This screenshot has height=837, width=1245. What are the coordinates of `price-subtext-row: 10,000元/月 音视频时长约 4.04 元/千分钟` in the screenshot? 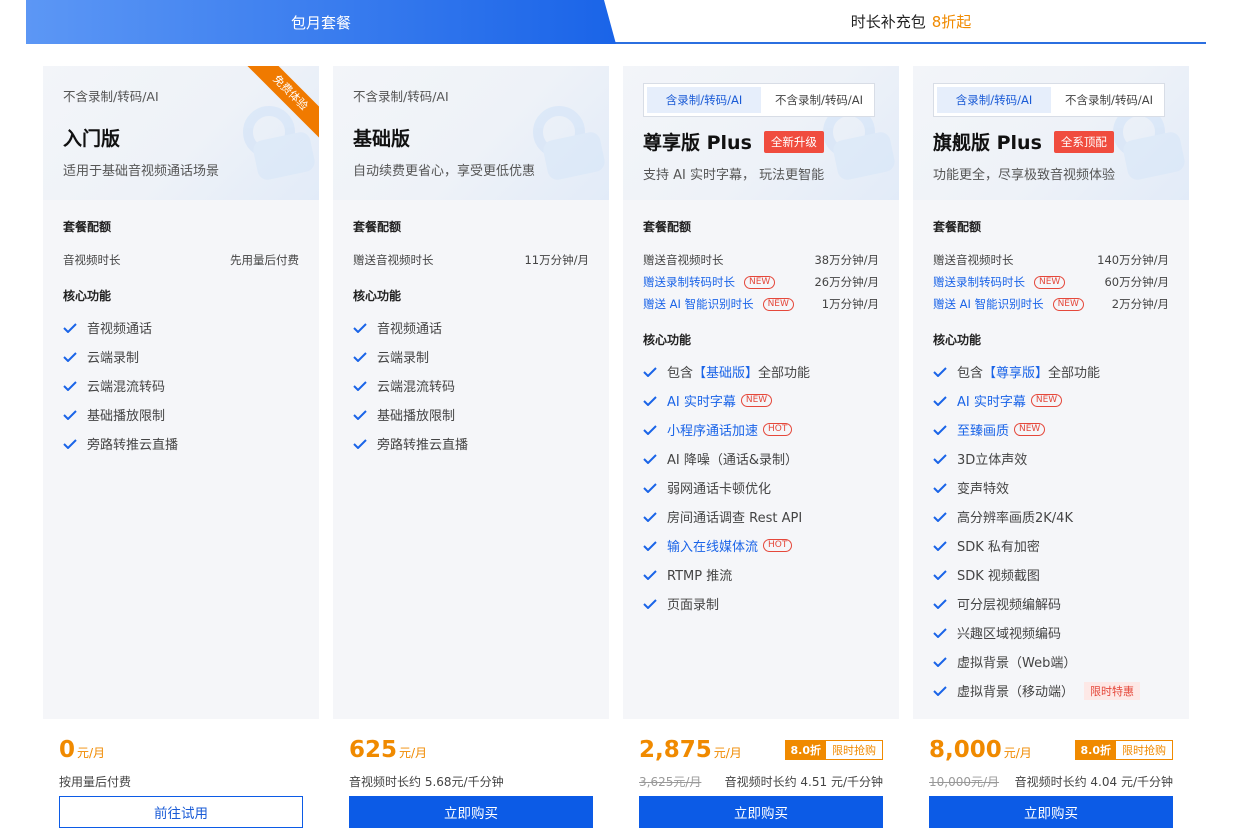 It's located at (1051, 781).